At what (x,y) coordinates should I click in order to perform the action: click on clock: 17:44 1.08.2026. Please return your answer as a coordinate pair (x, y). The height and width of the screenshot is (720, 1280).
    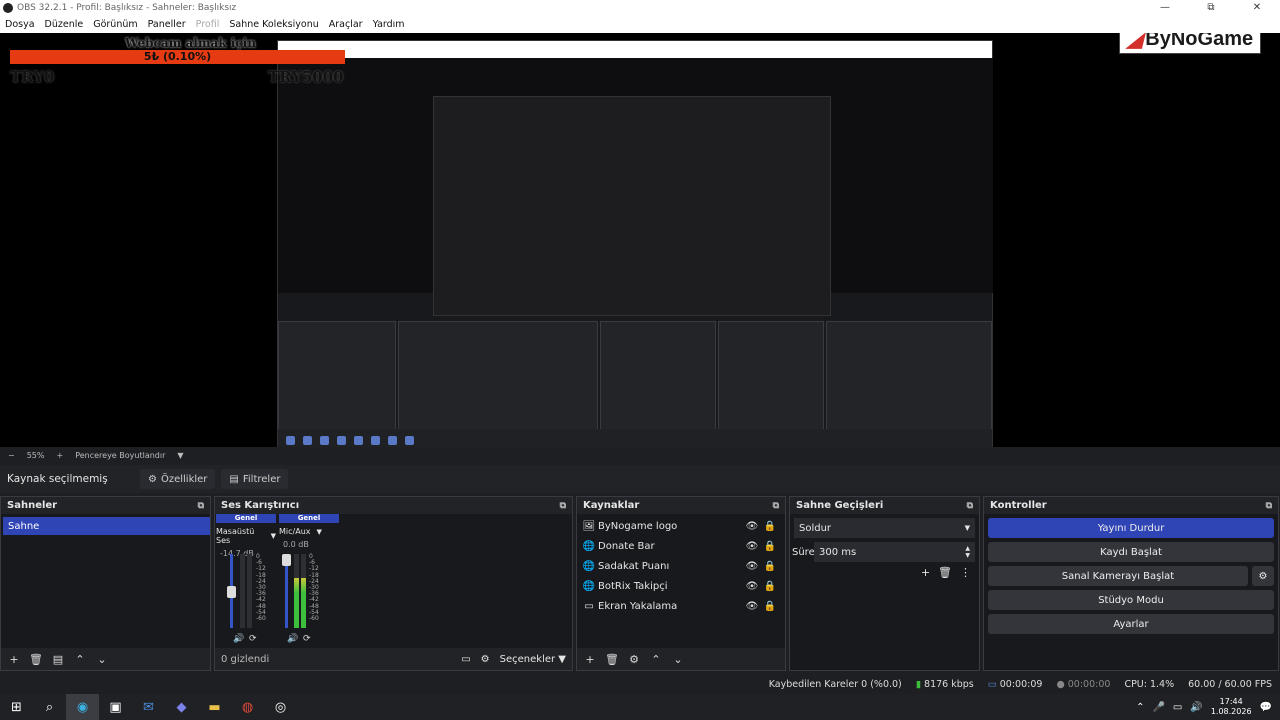
    Looking at the image, I should click on (1231, 707).